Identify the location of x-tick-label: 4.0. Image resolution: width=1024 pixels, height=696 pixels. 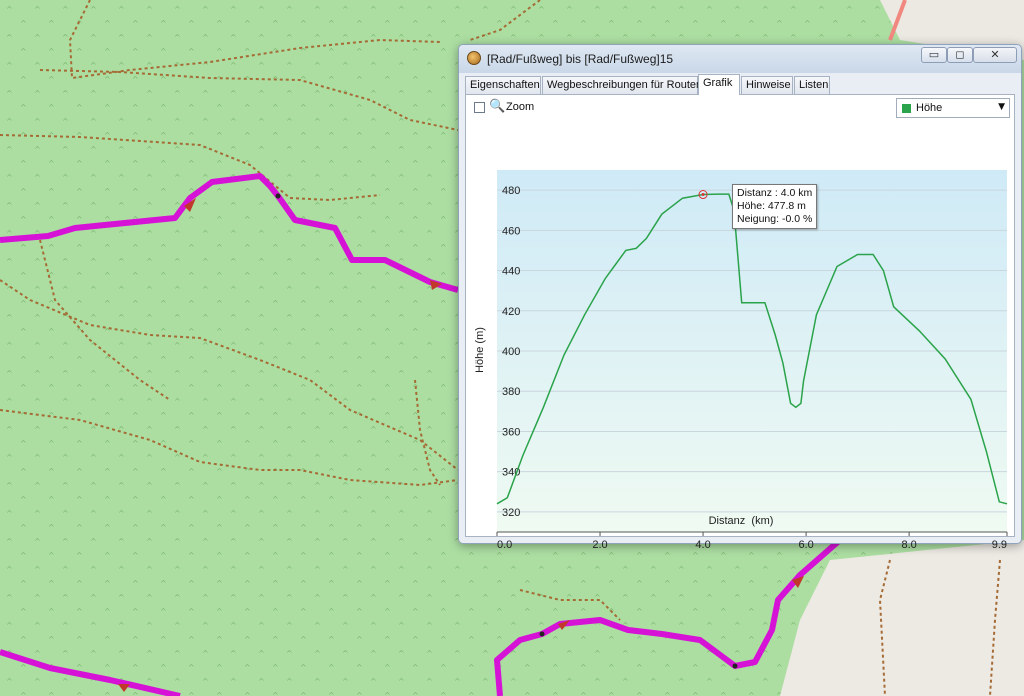
(702, 545).